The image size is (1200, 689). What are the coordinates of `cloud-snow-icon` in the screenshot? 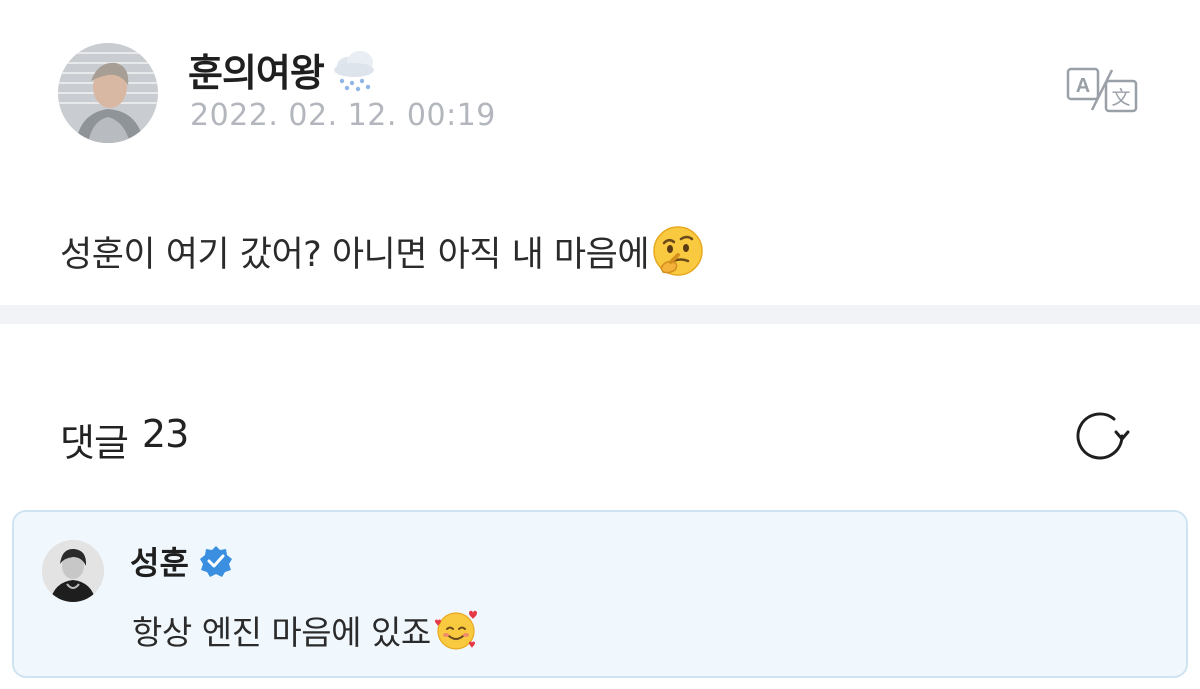 It's located at (354, 70).